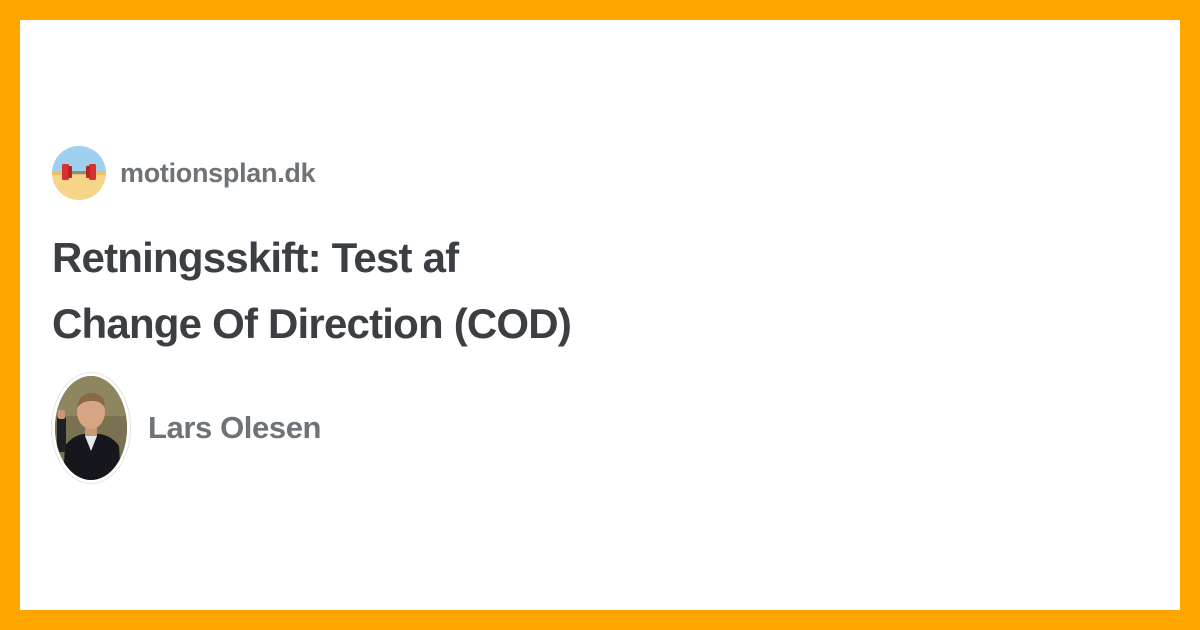 This screenshot has height=630, width=1200. Describe the element at coordinates (79, 173) in the screenshot. I see `dumbbell-beach-icon` at that location.